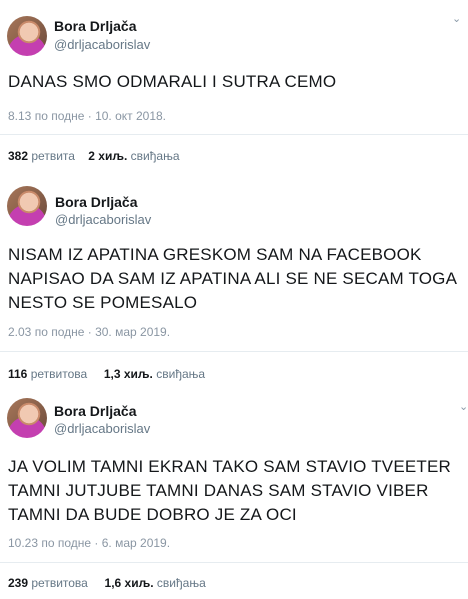 The image size is (468, 599). What do you see at coordinates (181, 583) in the screenshot?
I see `like-label: свиђања` at bounding box center [181, 583].